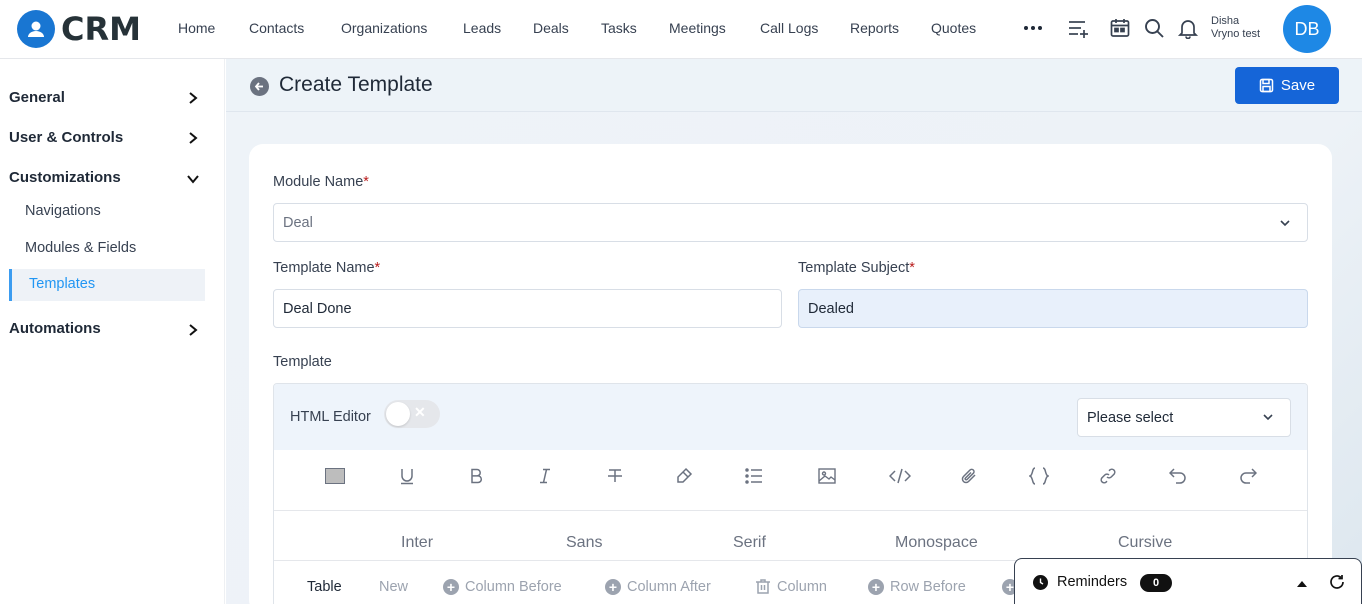 The image size is (1362, 604). Describe the element at coordinates (420, 412) in the screenshot. I see `close-icon: ✕` at that location.